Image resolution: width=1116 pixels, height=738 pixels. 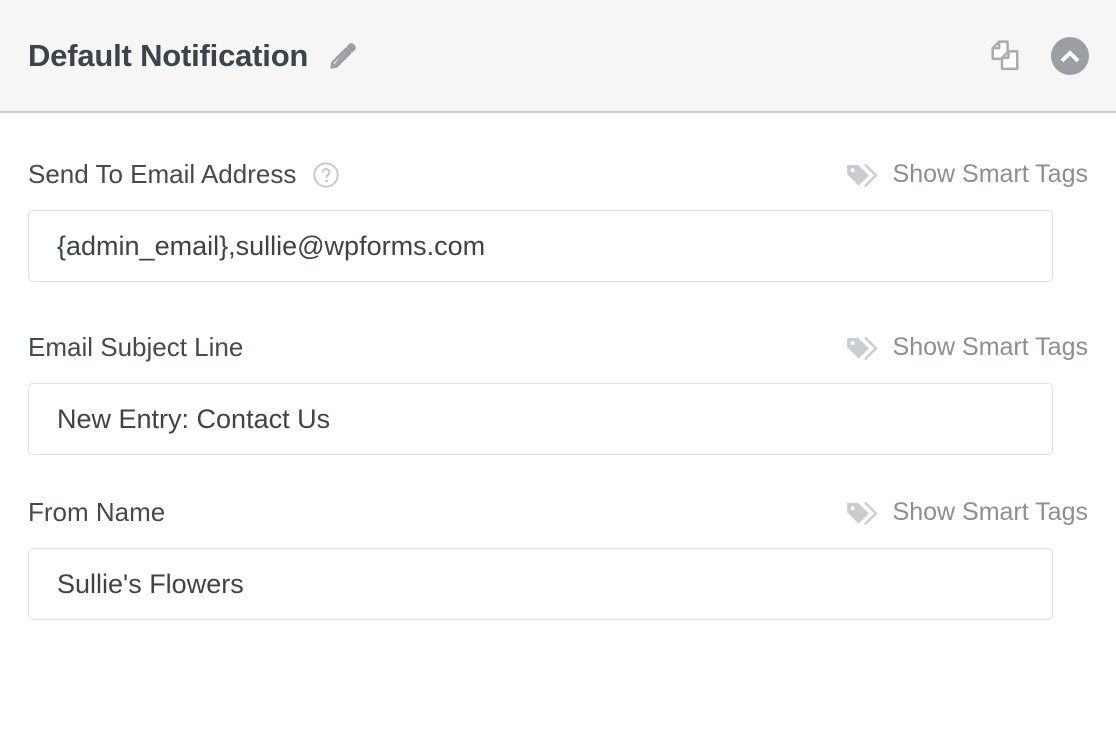 I want to click on field-label: Send To Email Address, so click(x=162, y=174).